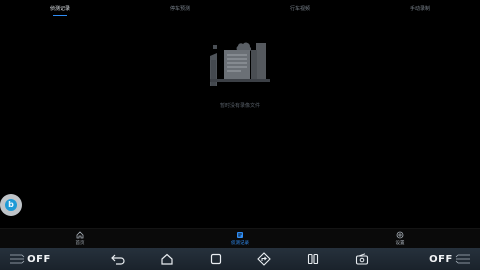 This screenshot has width=480, height=270. What do you see at coordinates (240, 235) in the screenshot?
I see `record-icon` at bounding box center [240, 235].